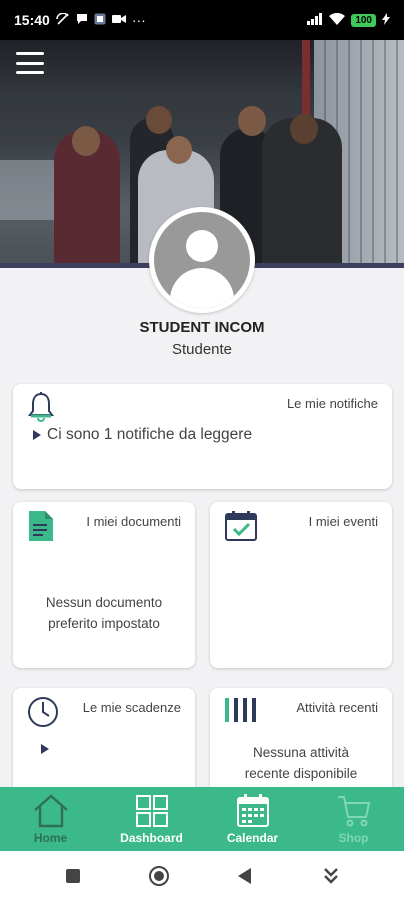  Describe the element at coordinates (252, 838) in the screenshot. I see `nav-calendar-label: Calendar` at that location.